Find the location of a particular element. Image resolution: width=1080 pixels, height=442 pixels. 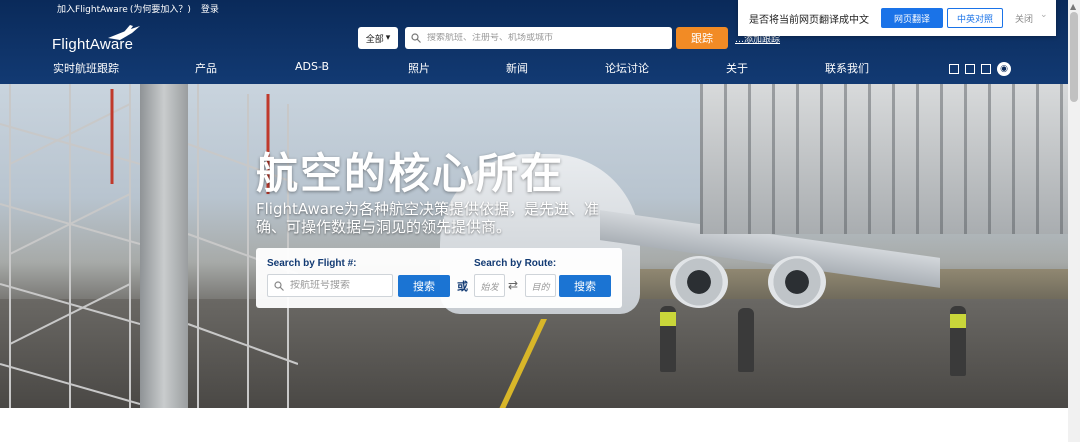

engine-right is located at coordinates (797, 282).